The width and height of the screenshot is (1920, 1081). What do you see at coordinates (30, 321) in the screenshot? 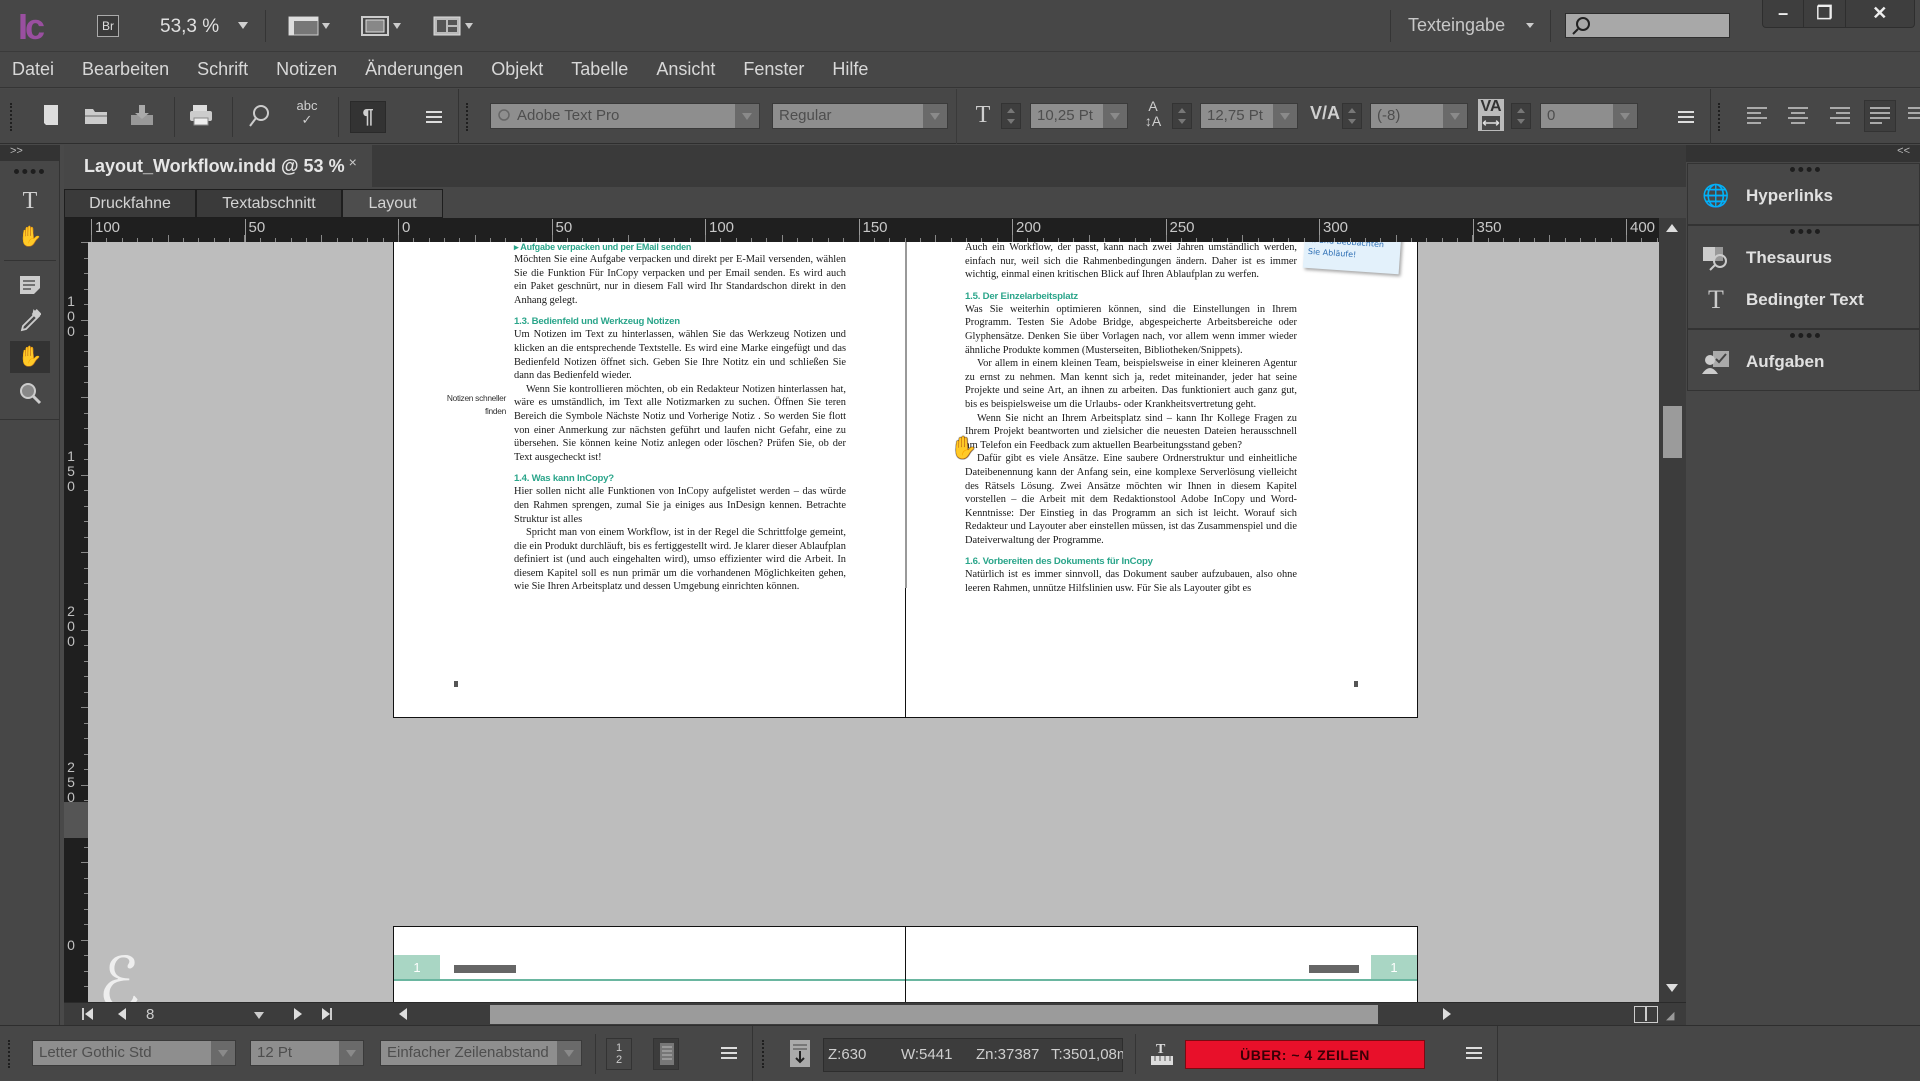
I see `eyedropper-tool` at bounding box center [30, 321].